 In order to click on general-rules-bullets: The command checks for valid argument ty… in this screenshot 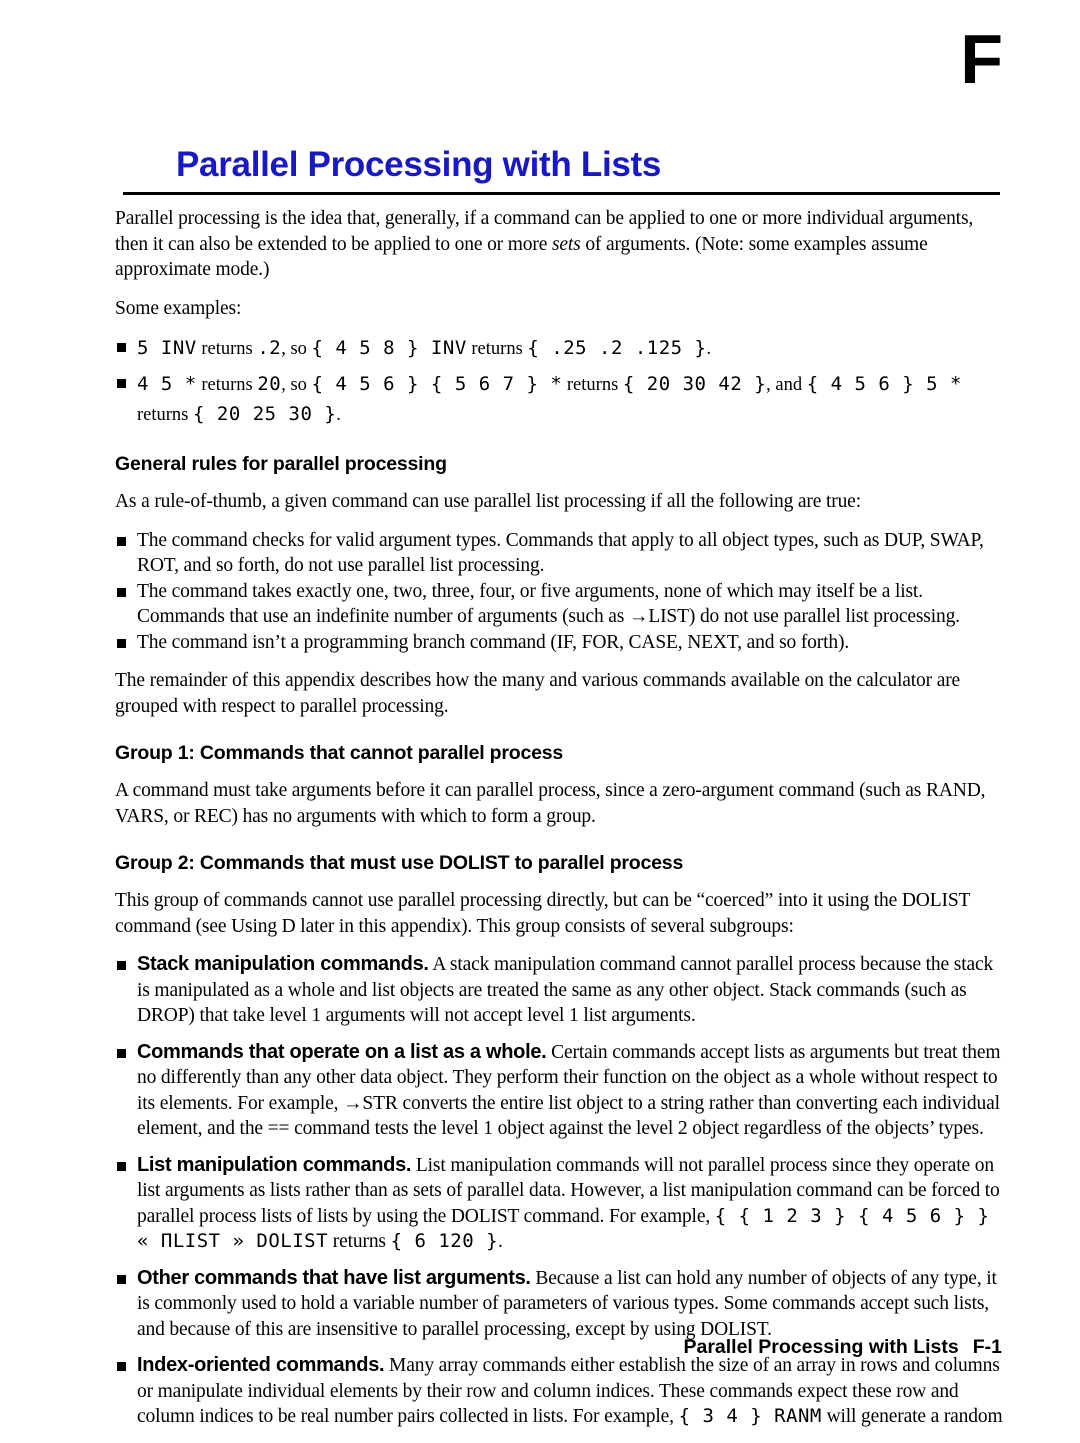, I will do `click(560, 592)`.